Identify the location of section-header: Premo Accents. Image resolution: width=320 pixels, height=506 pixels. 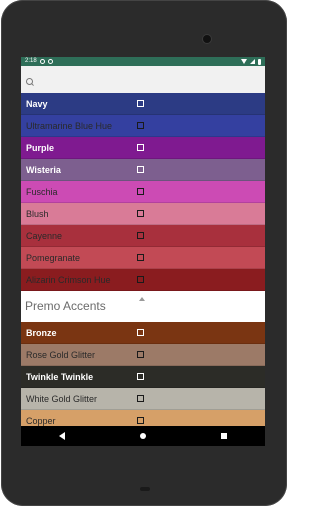
(143, 306).